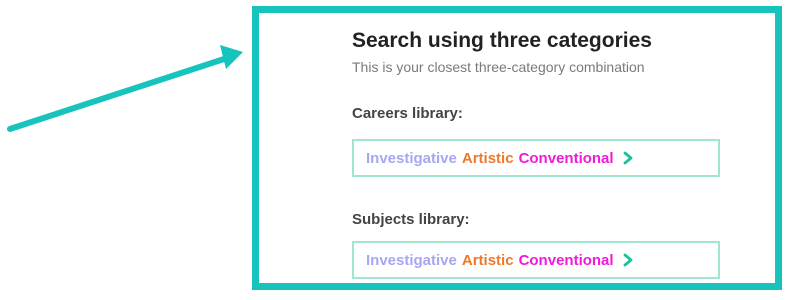 This screenshot has height=300, width=803. I want to click on careers-library-label: Careers library:, so click(407, 113).